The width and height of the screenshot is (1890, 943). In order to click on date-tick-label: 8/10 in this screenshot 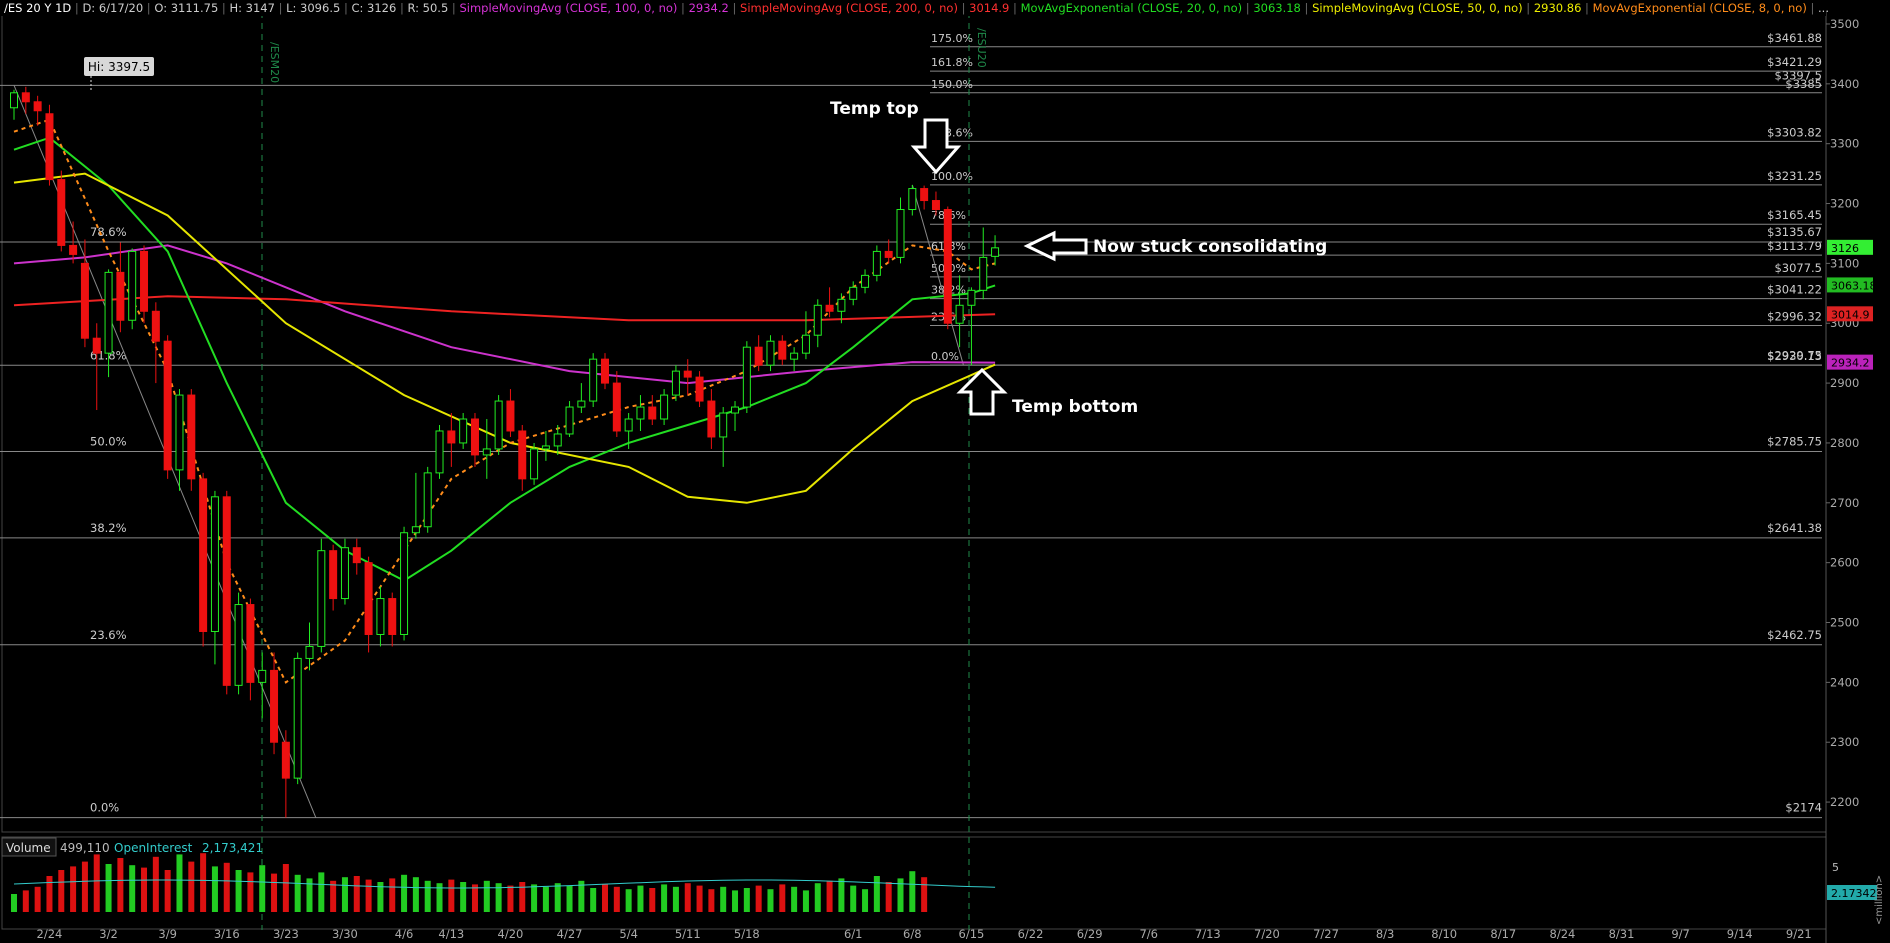, I will do `click(1444, 934)`.